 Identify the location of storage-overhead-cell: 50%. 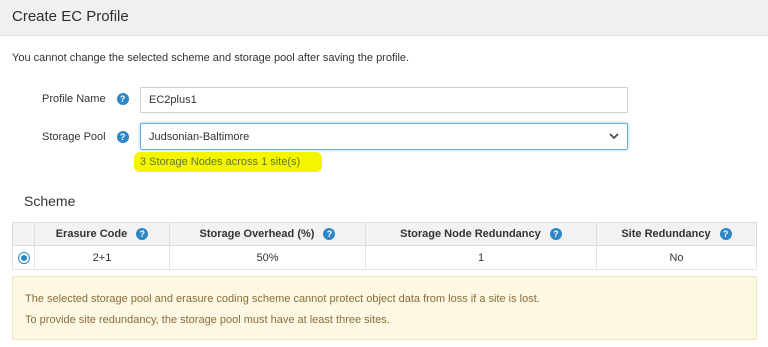
(267, 257).